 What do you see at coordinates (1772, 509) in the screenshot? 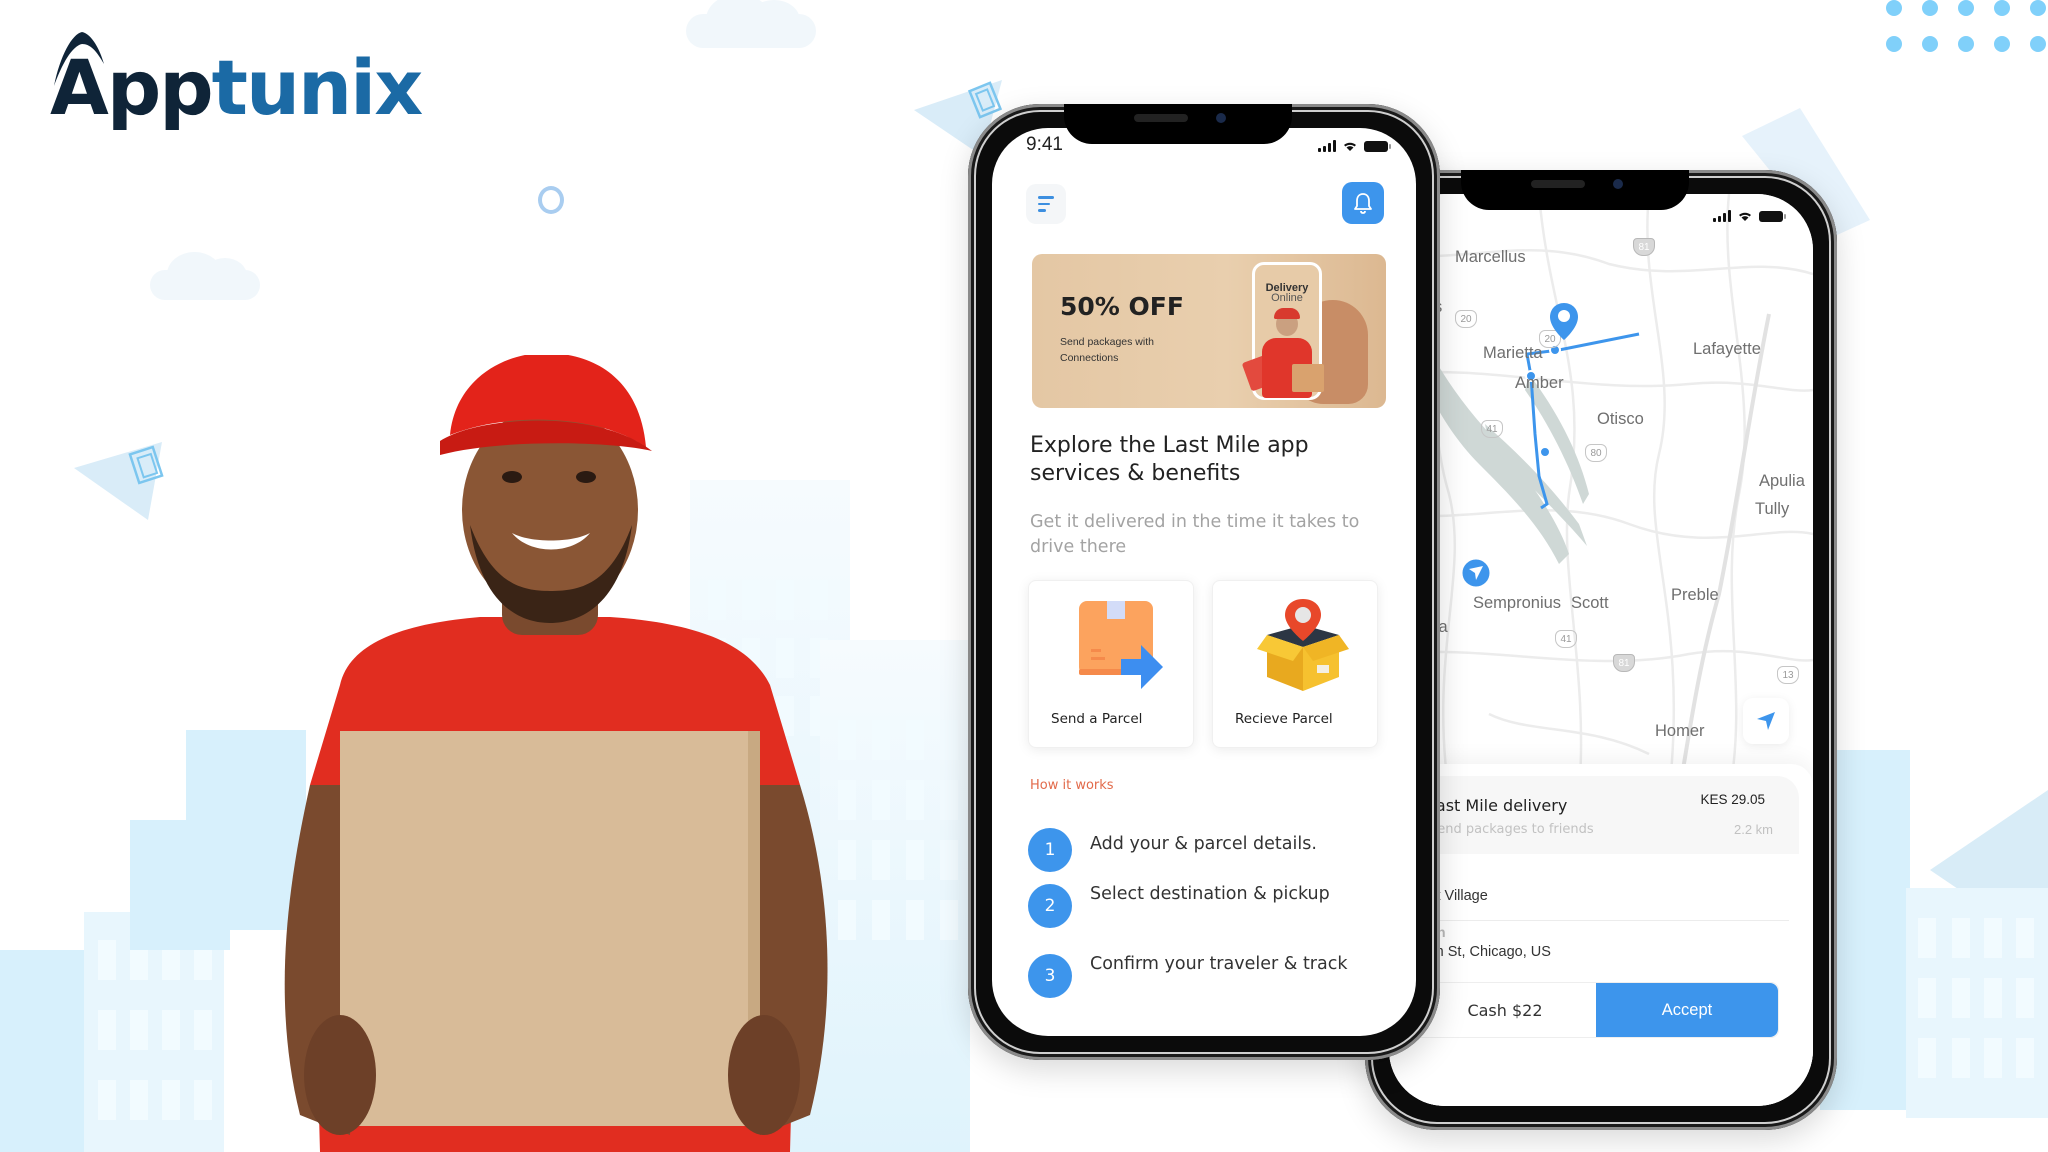
I see `map-label-tully: Tully` at bounding box center [1772, 509].